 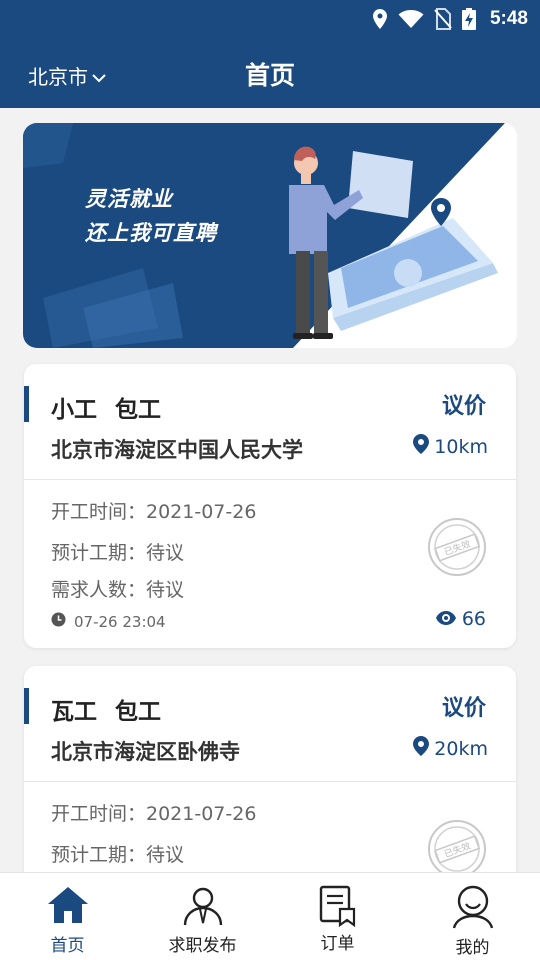 I want to click on posted-time: 07-26 23:04, so click(x=108, y=621).